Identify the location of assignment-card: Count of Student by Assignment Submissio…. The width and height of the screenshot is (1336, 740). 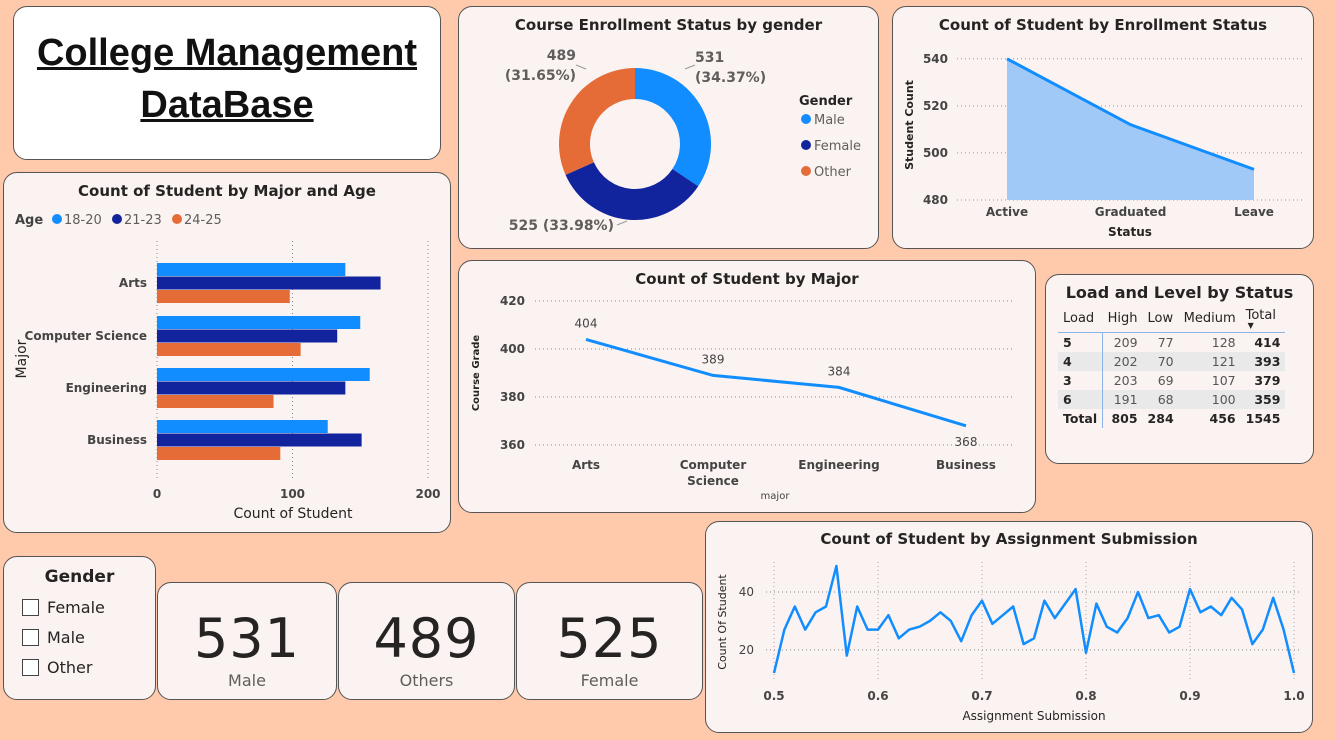
(1009, 627).